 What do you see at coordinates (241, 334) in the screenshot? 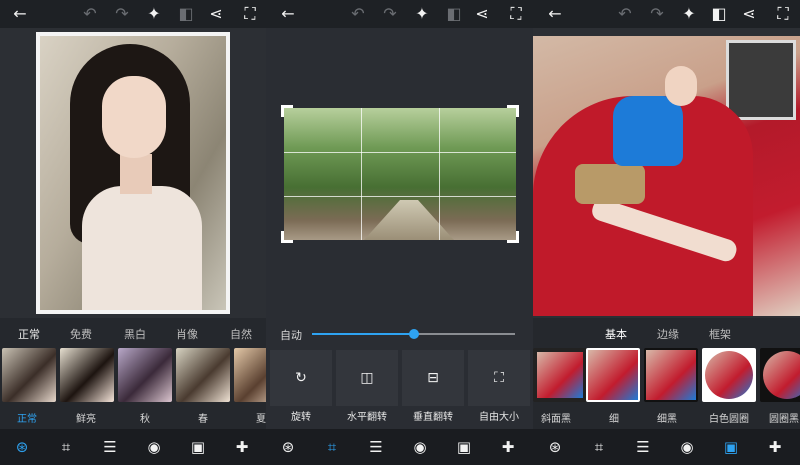
I see `tab-filter-category: 自然` at bounding box center [241, 334].